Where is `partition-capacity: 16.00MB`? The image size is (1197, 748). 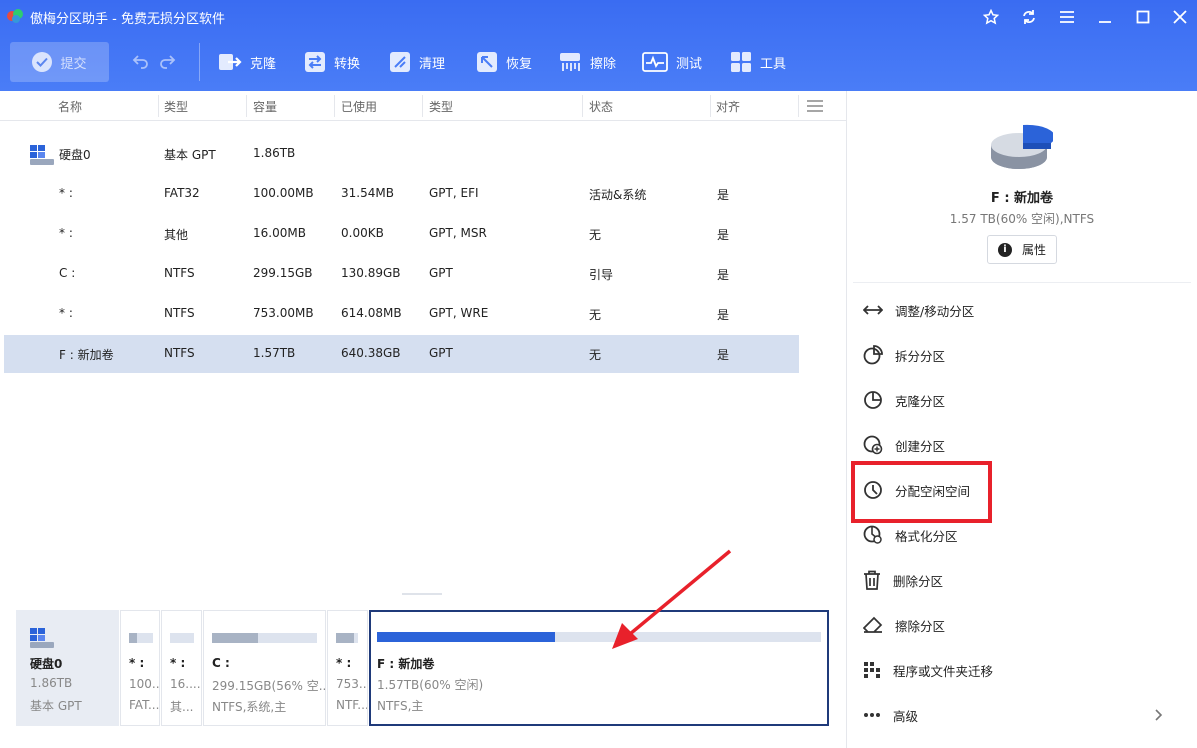 partition-capacity: 16.00MB is located at coordinates (279, 233).